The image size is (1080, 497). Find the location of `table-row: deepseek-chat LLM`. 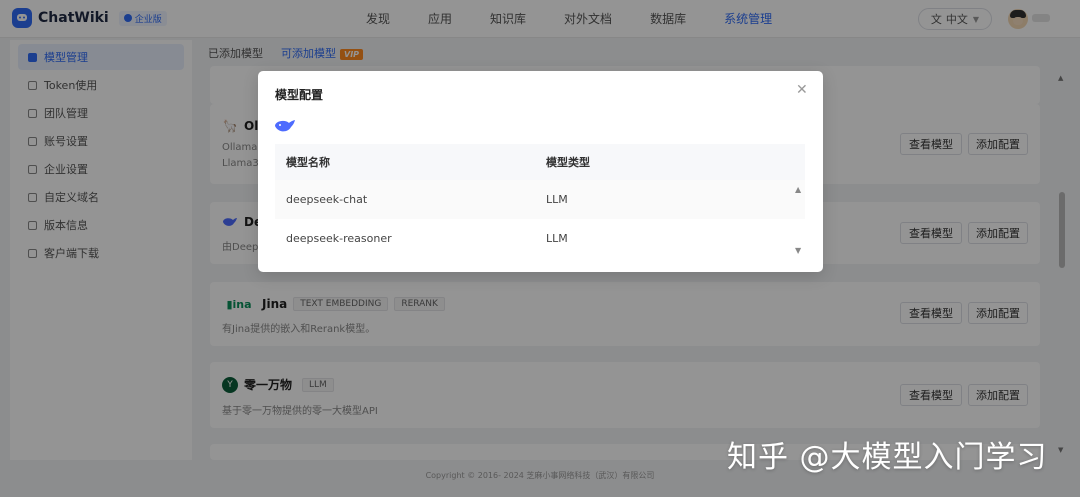

table-row: deepseek-chat LLM is located at coordinates (540, 199).